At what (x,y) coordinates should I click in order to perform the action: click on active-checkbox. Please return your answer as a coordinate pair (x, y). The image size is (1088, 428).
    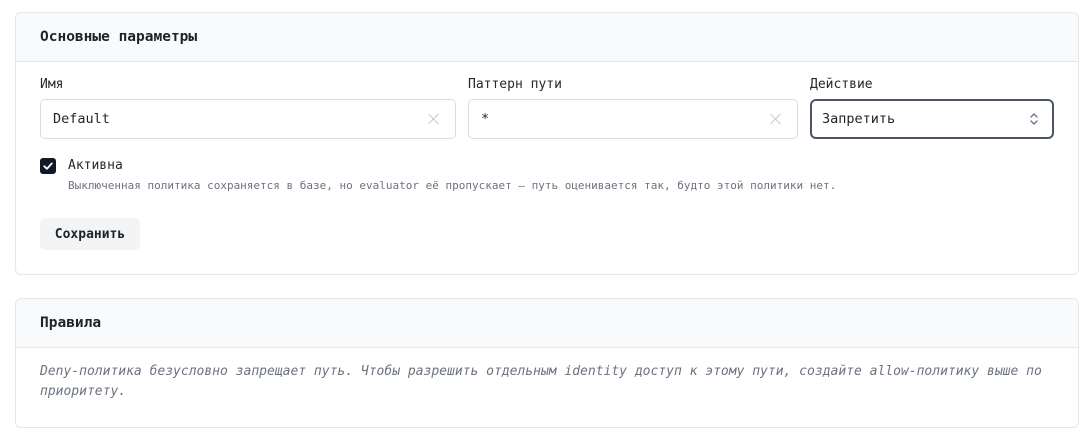
    Looking at the image, I should click on (48, 166).